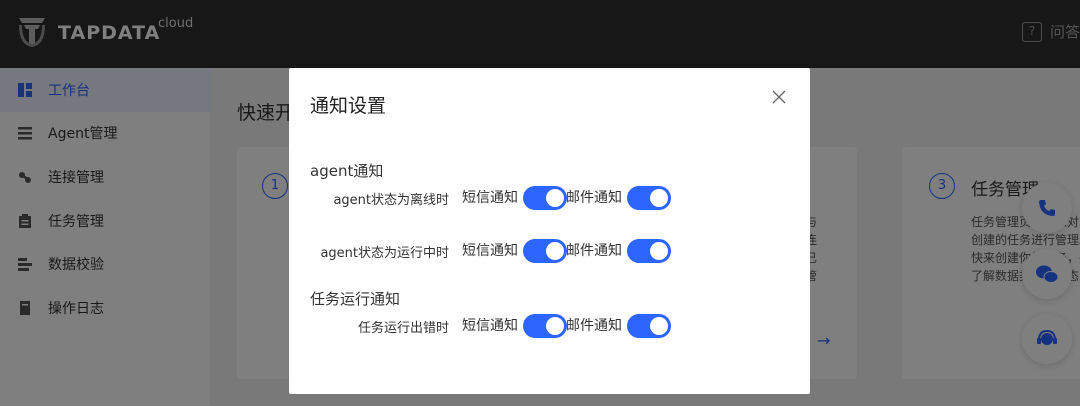 Image resolution: width=1080 pixels, height=406 pixels. I want to click on notification-row: 任务运行出错时 短信通知 邮件通知, so click(549, 326).